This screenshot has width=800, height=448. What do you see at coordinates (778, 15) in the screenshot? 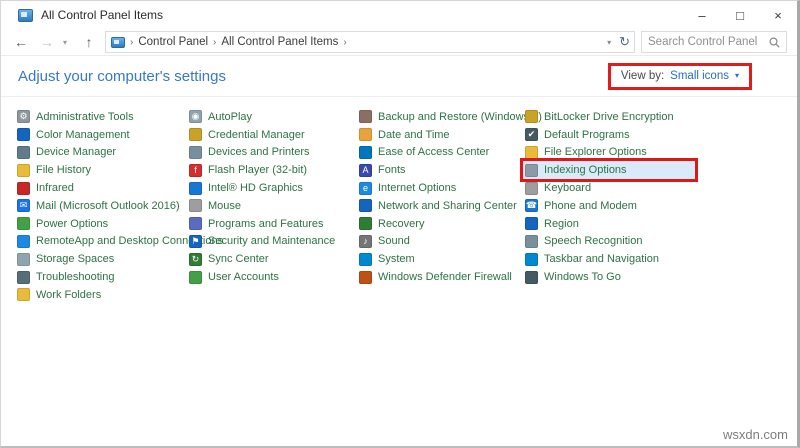
I see `close-button: ×` at bounding box center [778, 15].